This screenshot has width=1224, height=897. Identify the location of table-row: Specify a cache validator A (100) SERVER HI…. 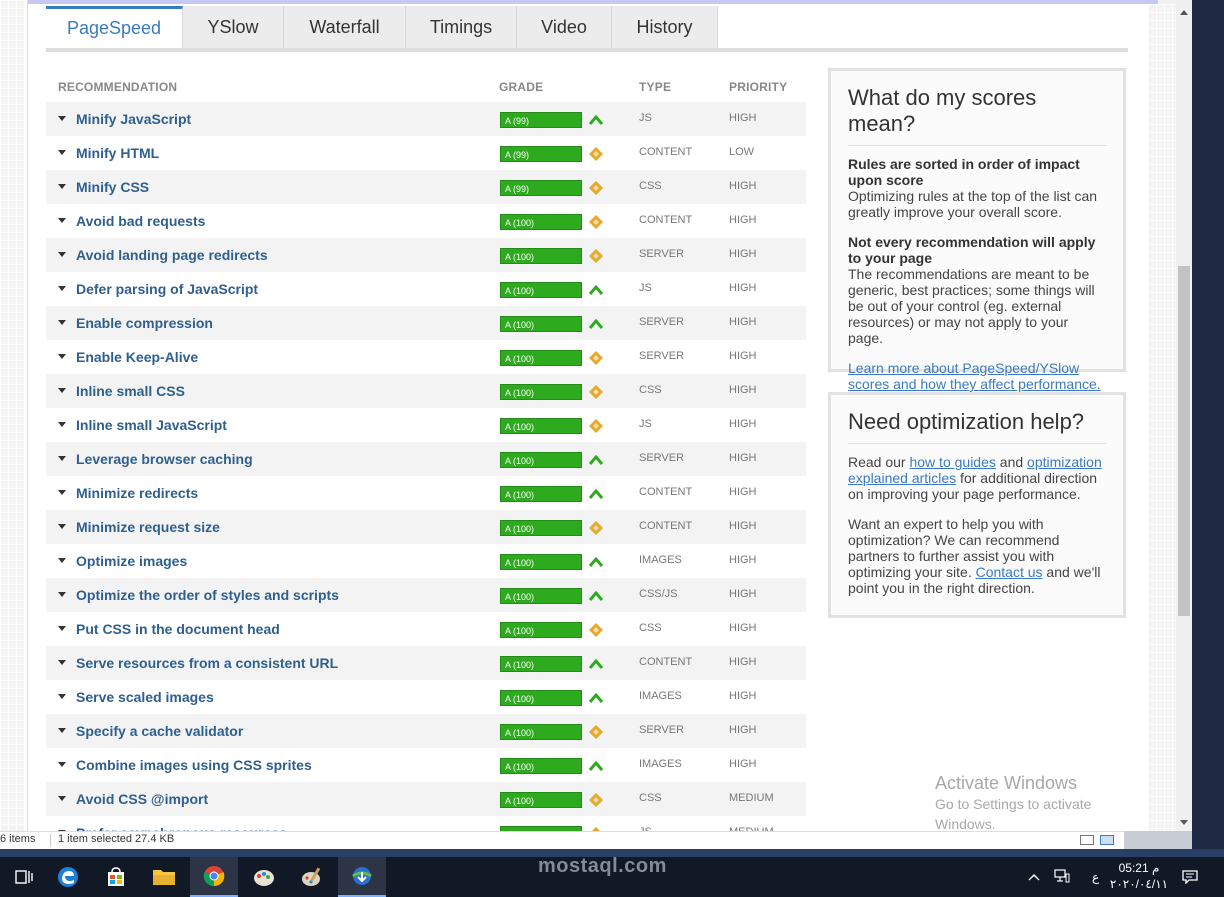
(426, 731).